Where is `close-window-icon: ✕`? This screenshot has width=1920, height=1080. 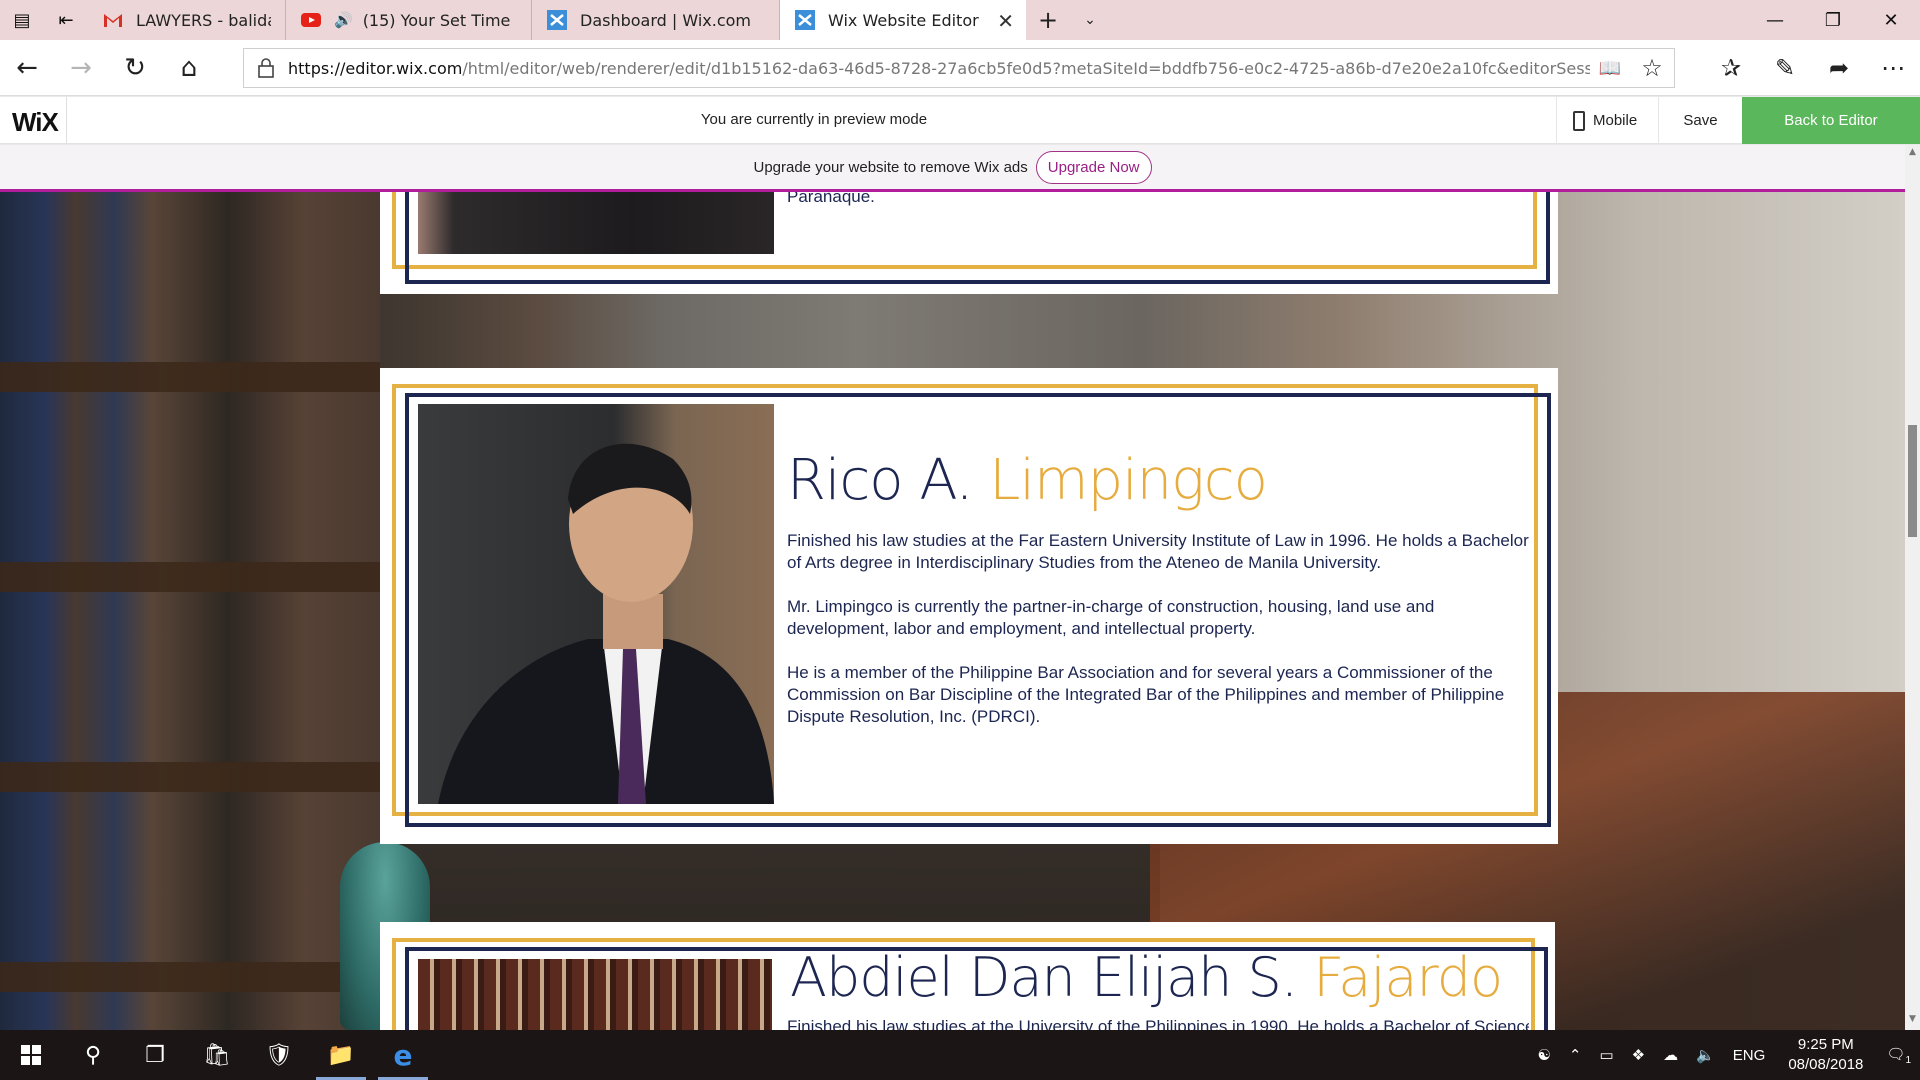
close-window-icon: ✕ is located at coordinates (1891, 20).